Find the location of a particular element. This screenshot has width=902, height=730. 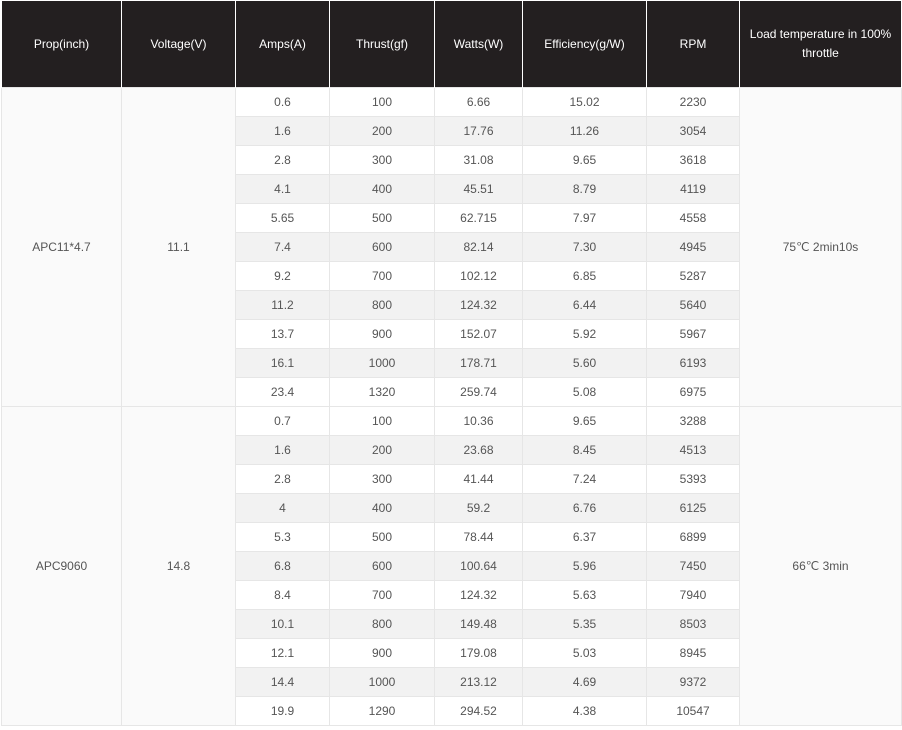

amps-cell: 2.8 is located at coordinates (282, 479).